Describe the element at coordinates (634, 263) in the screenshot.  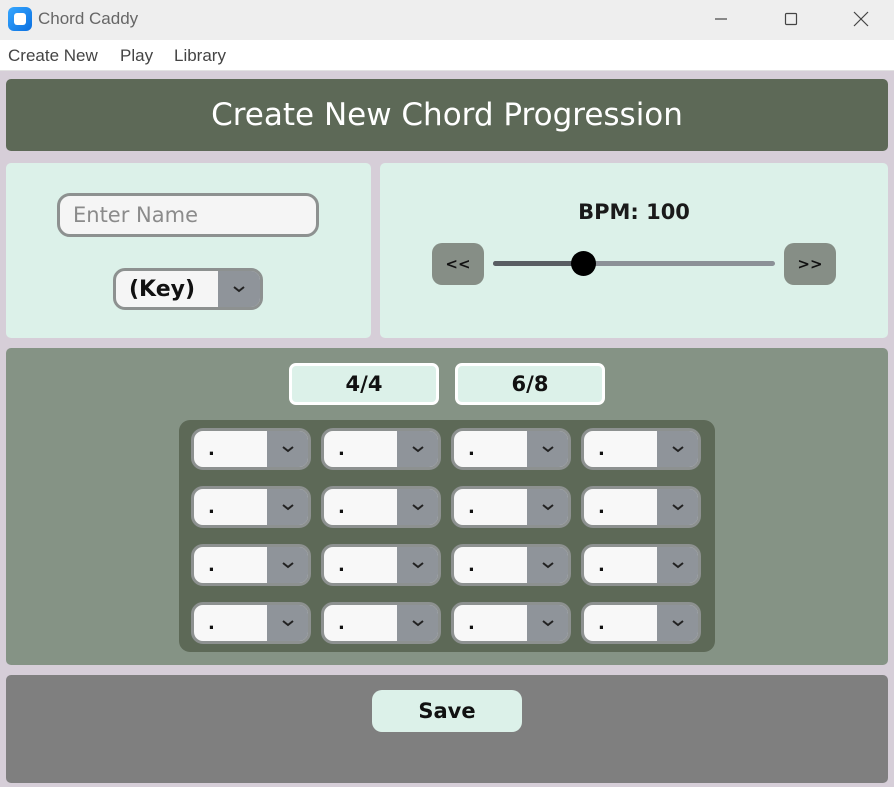
I see `bpm-slider` at that location.